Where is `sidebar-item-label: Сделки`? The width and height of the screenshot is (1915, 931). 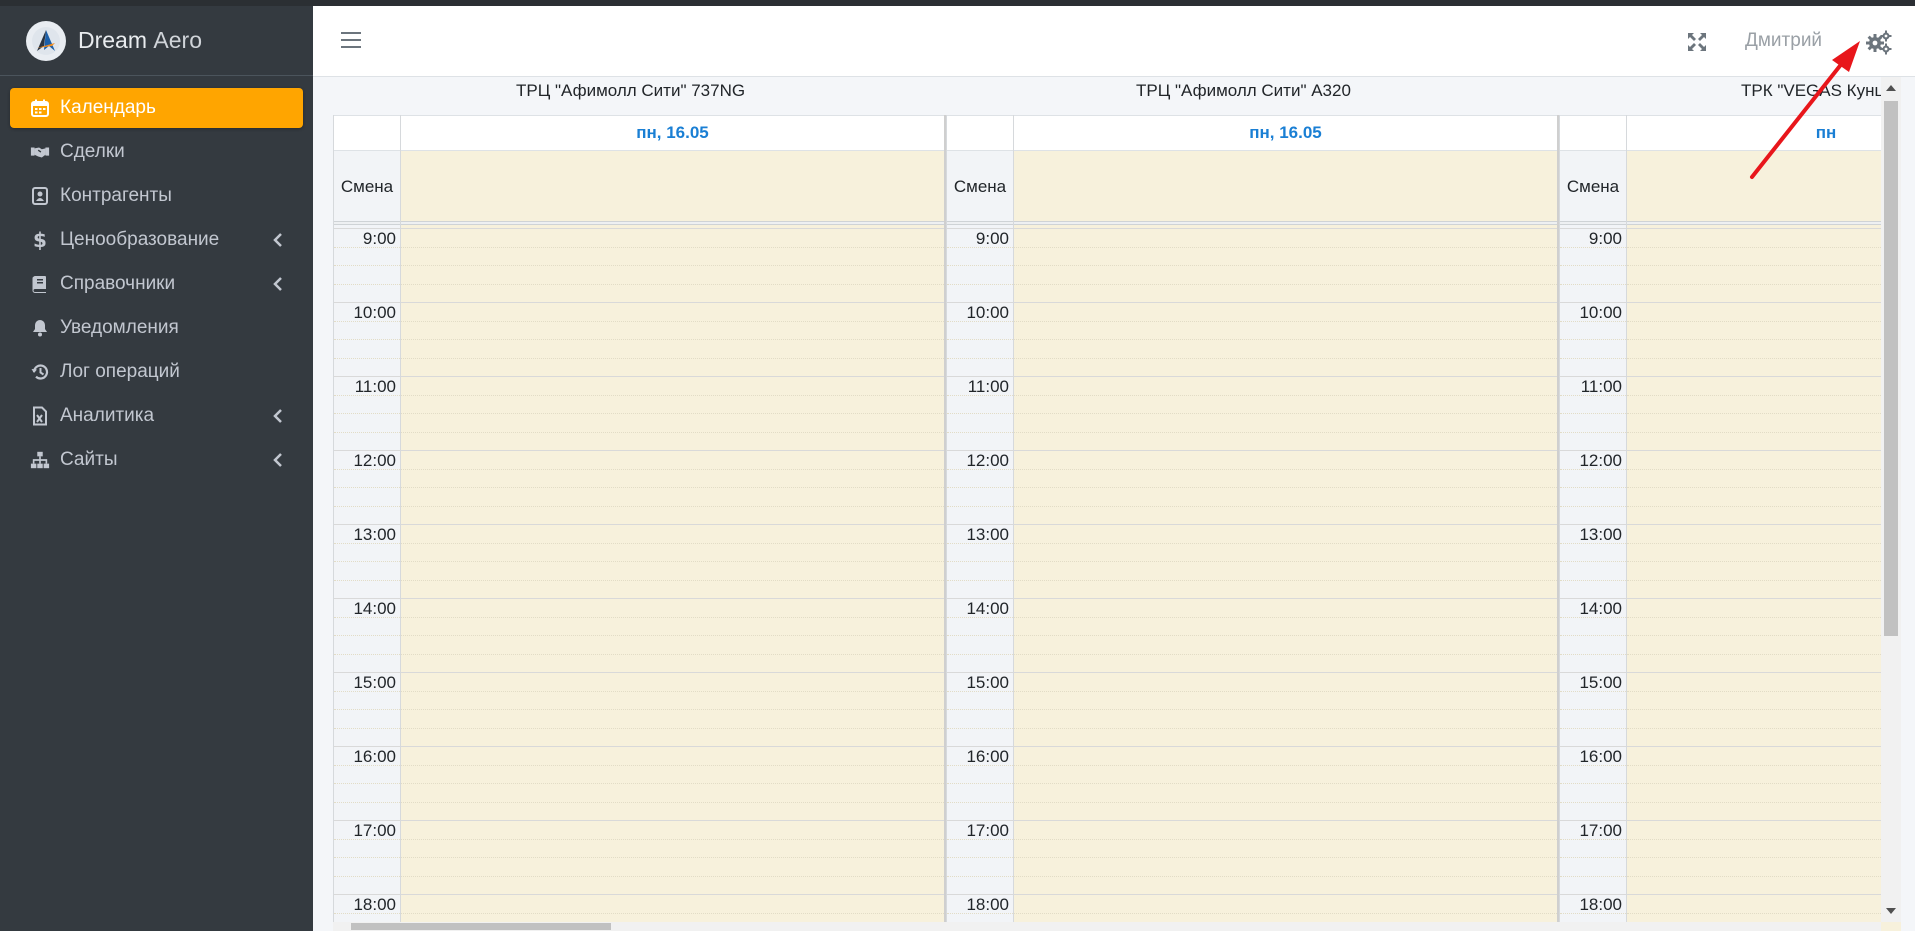
sidebar-item-label: Сделки is located at coordinates (92, 151).